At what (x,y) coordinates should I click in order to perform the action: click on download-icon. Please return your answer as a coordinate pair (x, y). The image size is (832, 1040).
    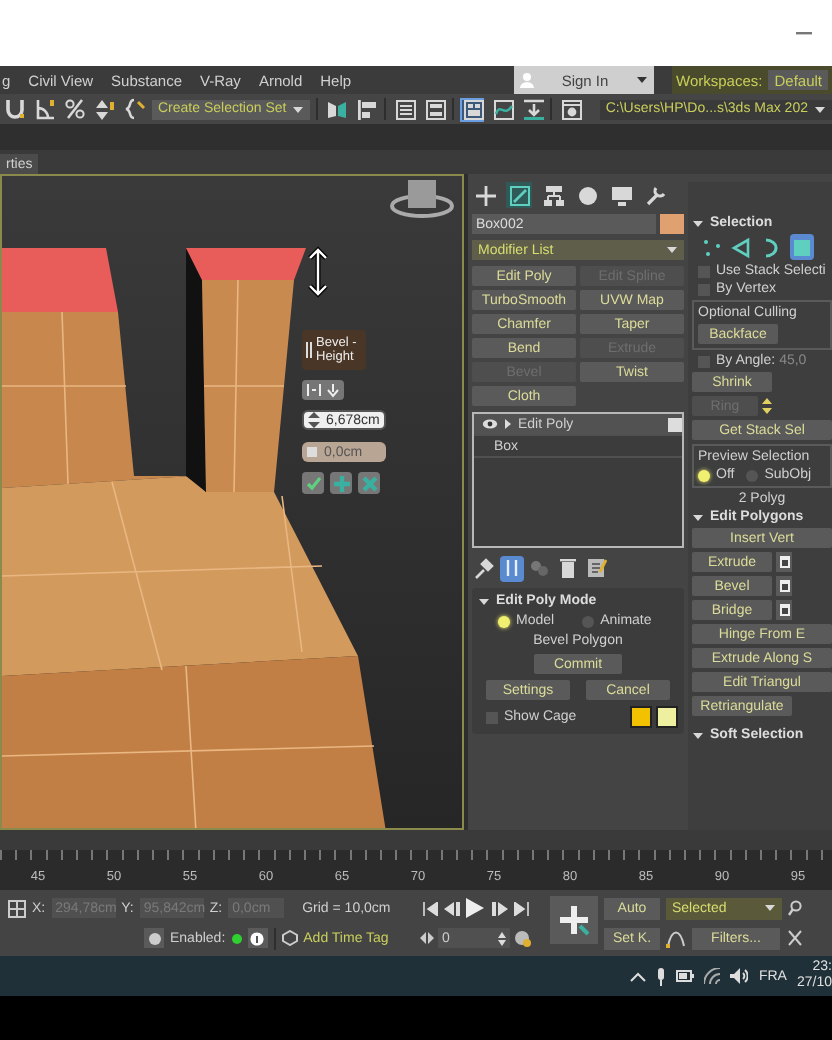
    Looking at the image, I should click on (532, 109).